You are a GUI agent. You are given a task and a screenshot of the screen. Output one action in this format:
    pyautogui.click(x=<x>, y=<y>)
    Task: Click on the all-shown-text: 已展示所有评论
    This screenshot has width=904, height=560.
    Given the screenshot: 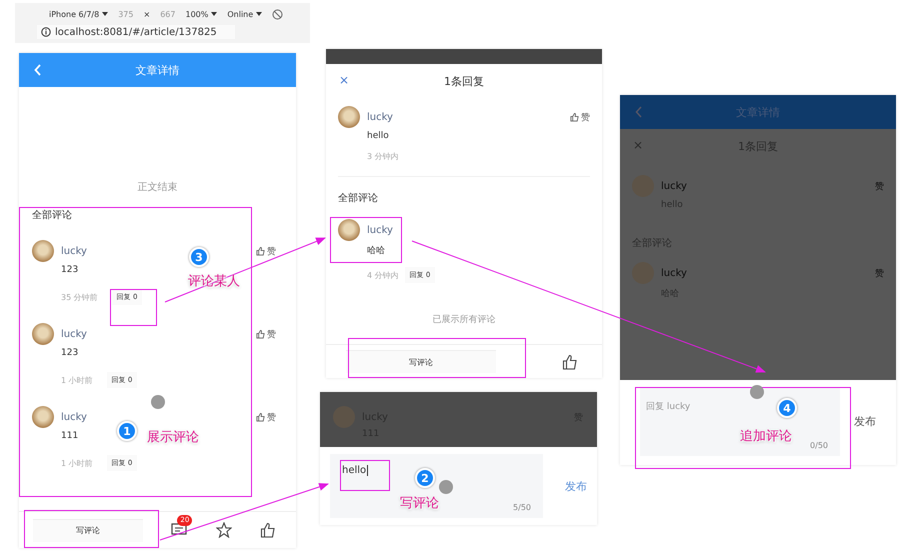 What is the action you would take?
    pyautogui.click(x=464, y=320)
    